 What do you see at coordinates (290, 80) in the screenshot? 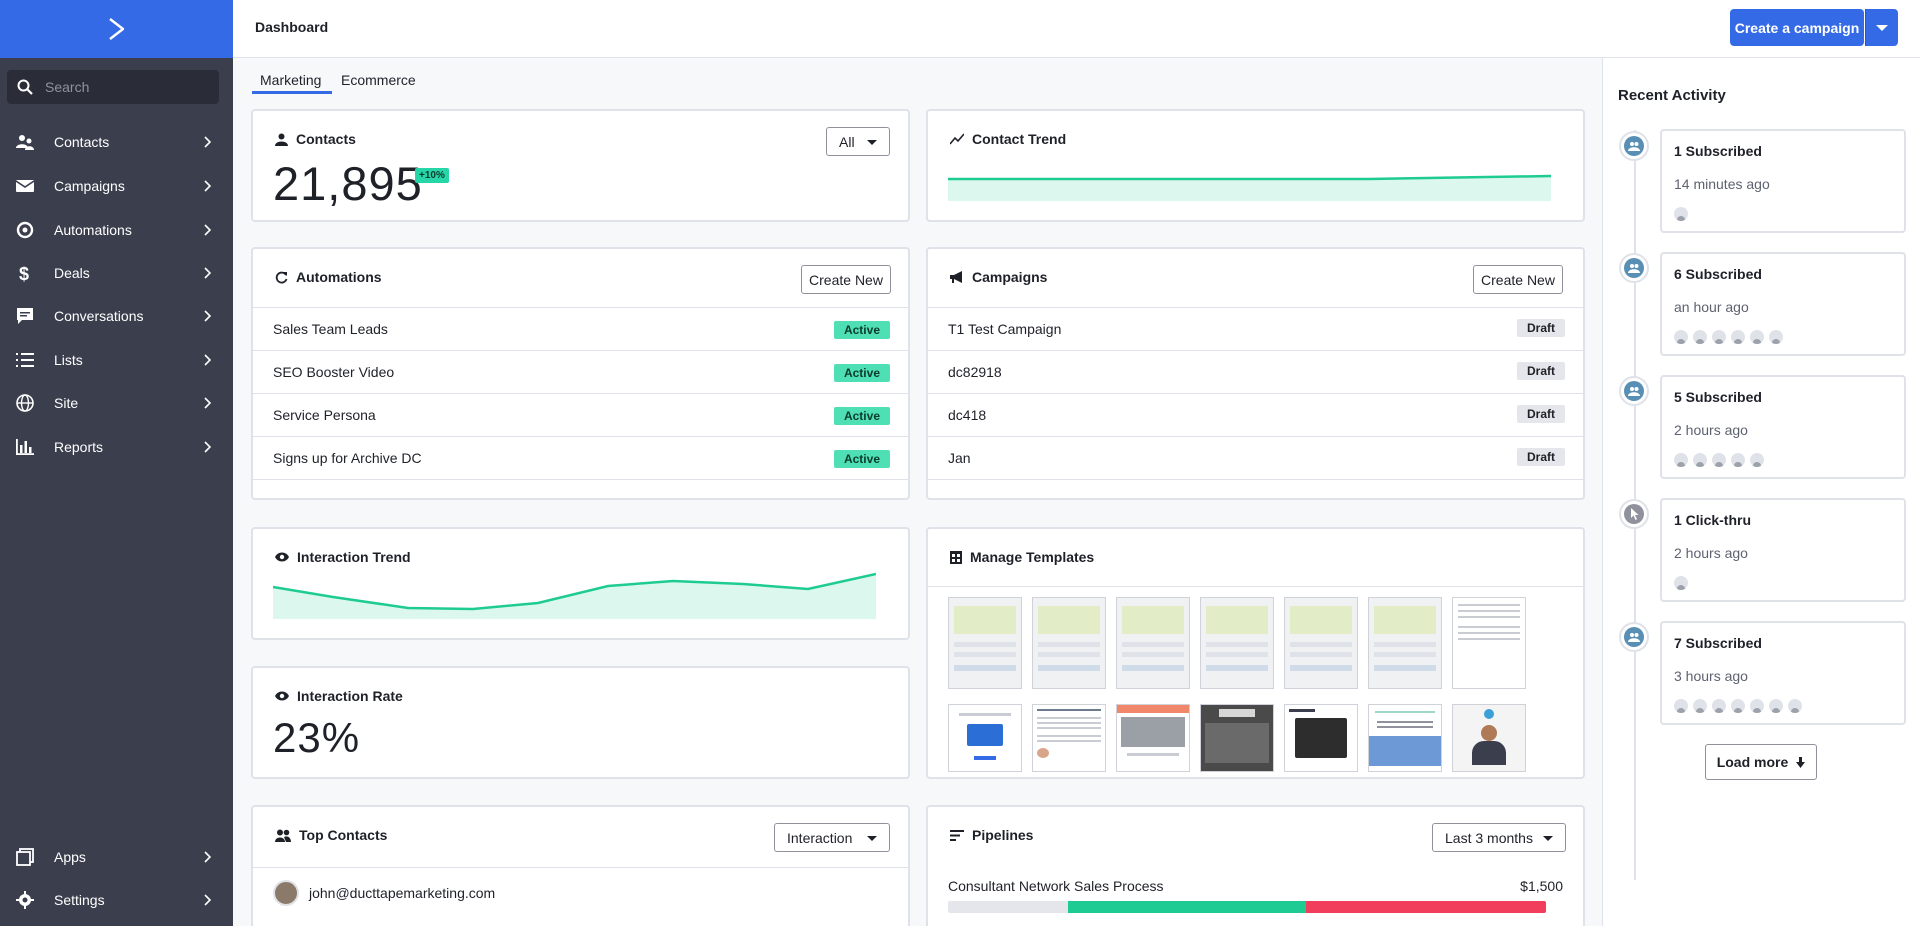
I see `tab-marketing: Marketing` at bounding box center [290, 80].